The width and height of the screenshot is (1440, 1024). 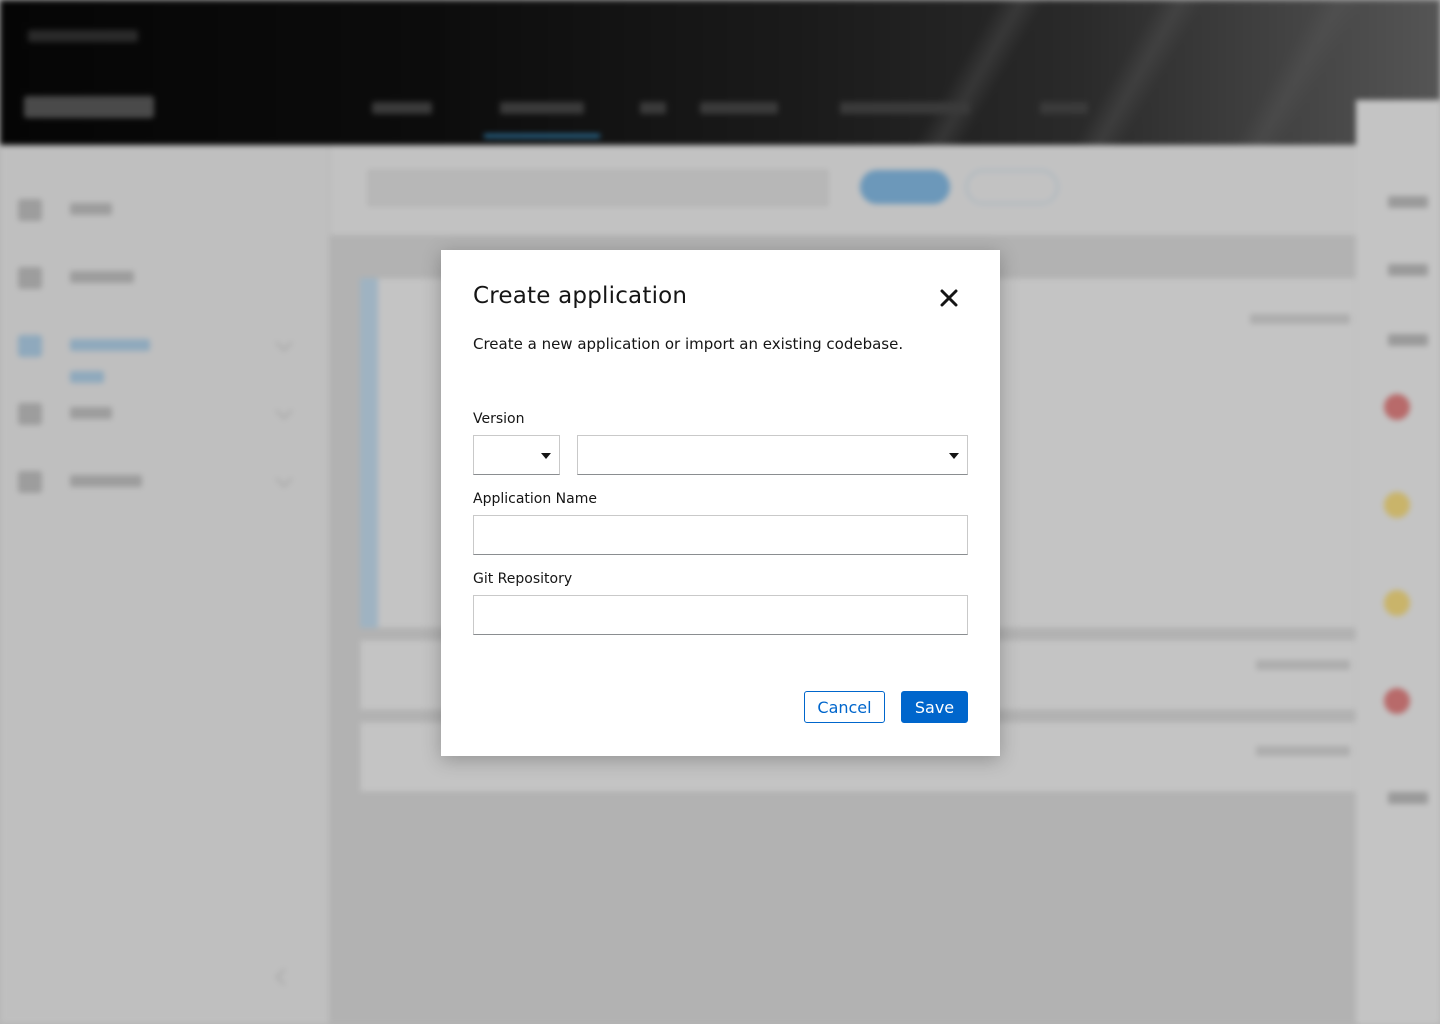 I want to click on application-name-label: Application Name, so click(x=535, y=499).